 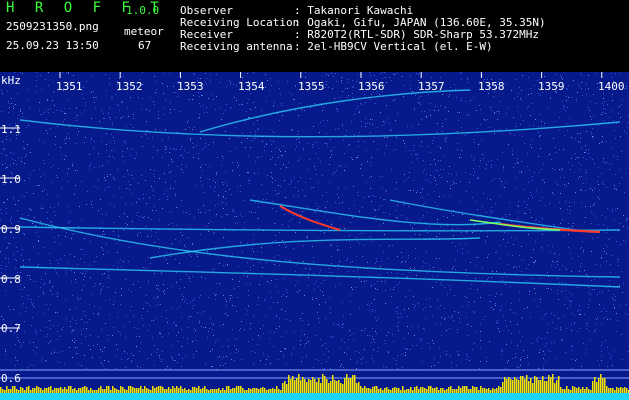 I want to click on freq-tick: 0.8, so click(x=11, y=279).